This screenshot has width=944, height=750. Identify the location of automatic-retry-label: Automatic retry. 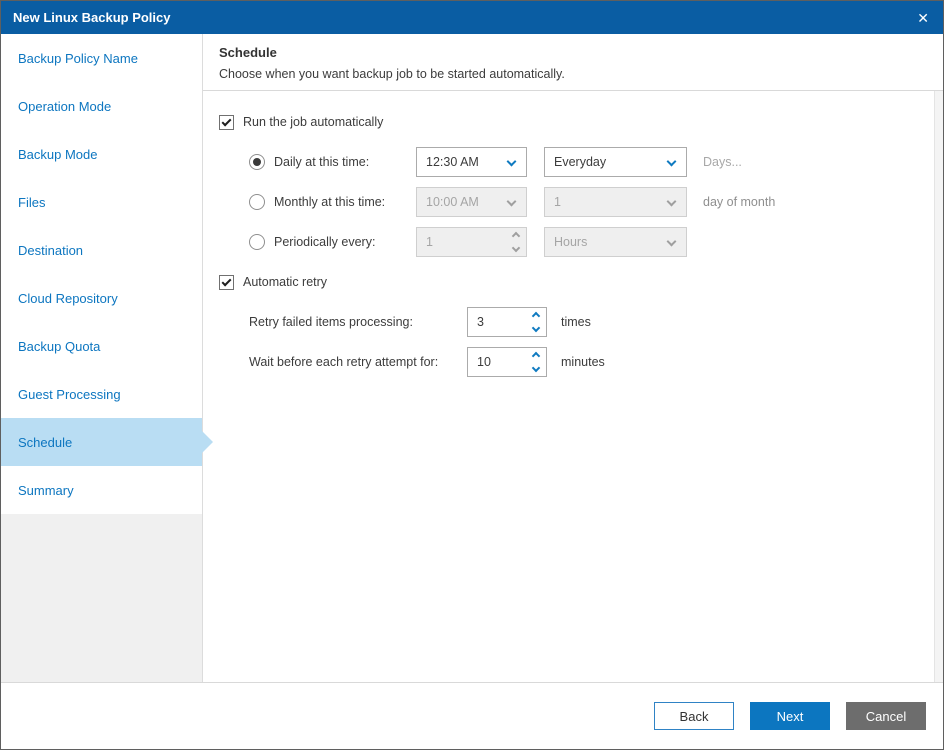
(285, 282).